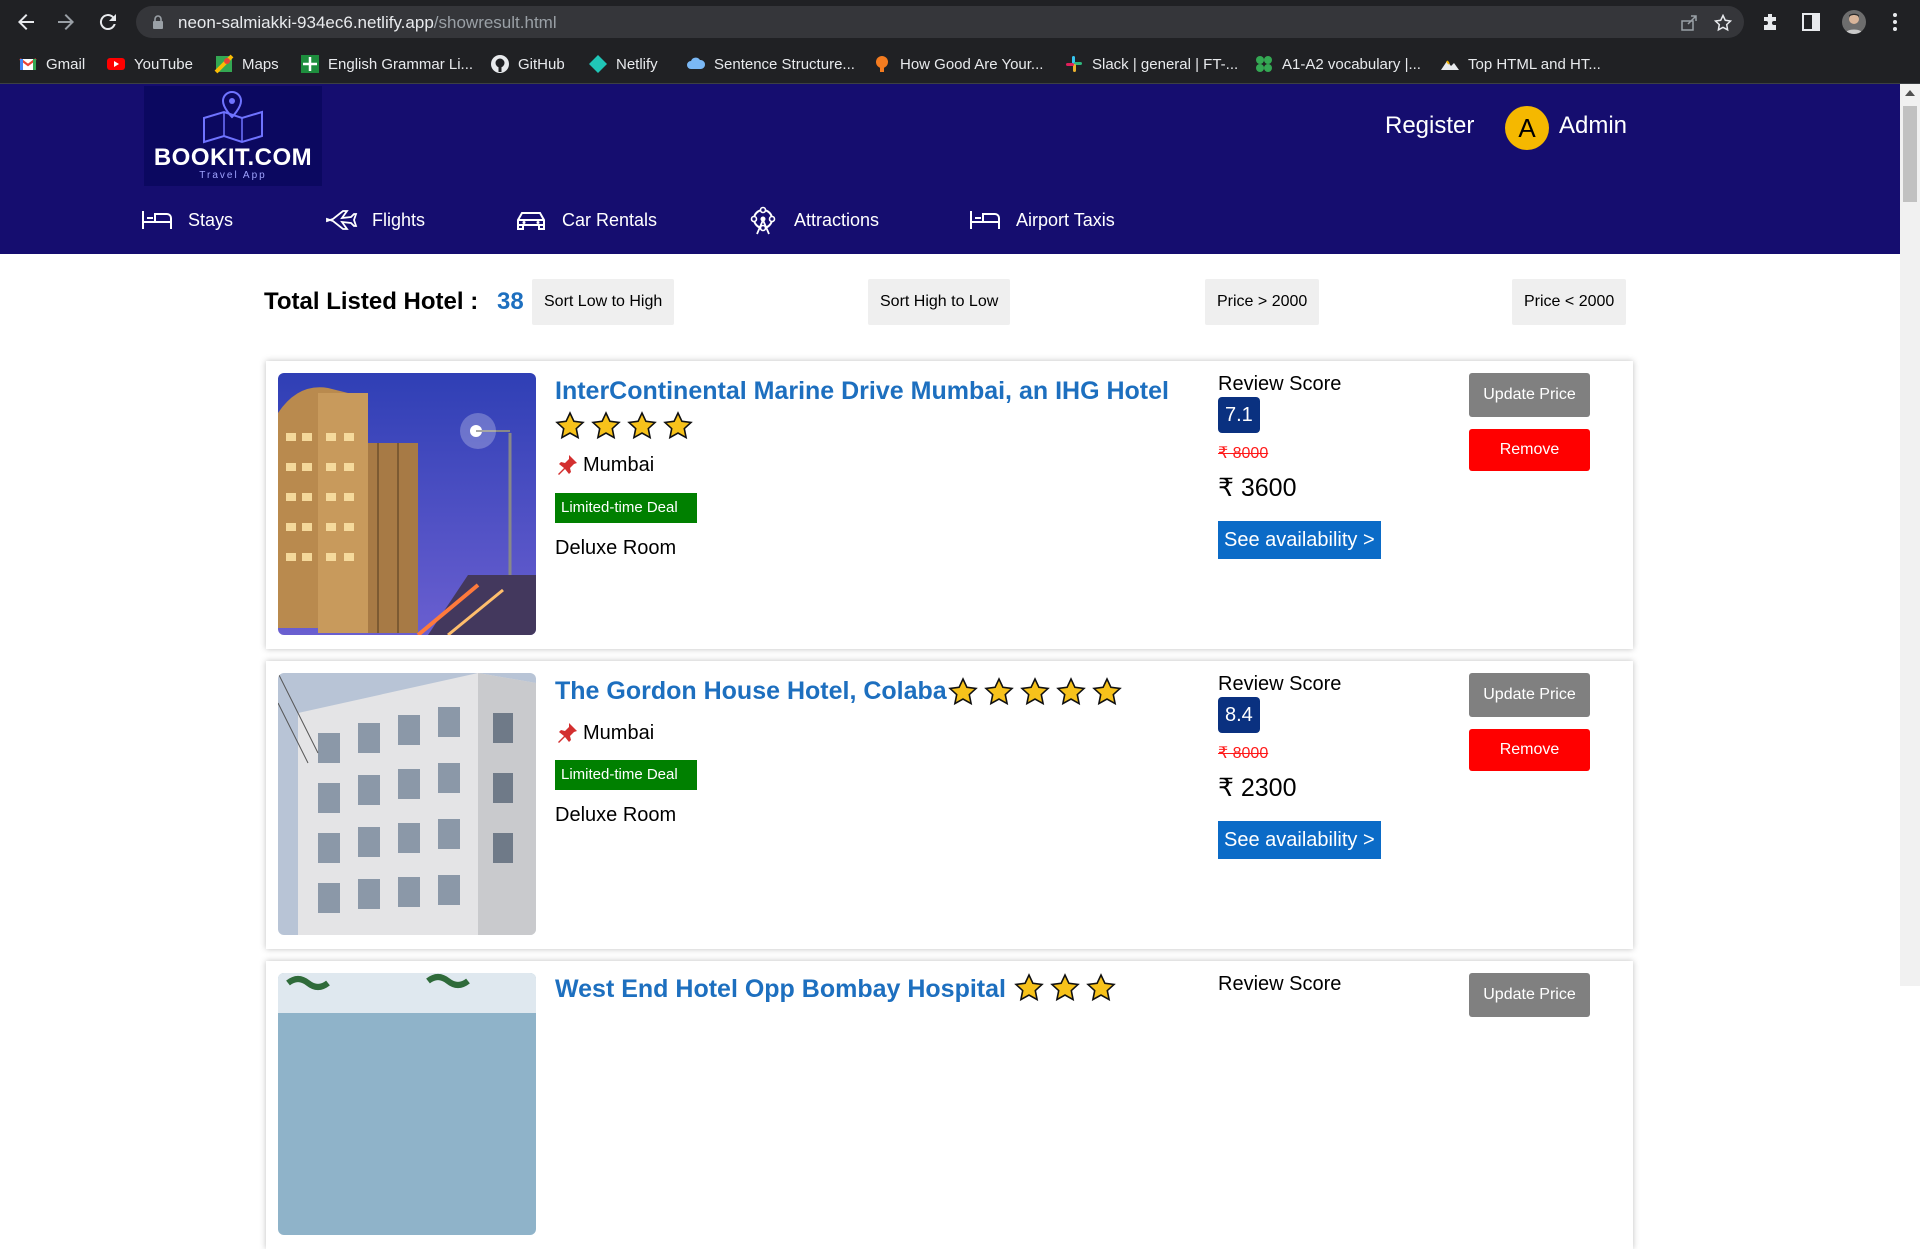 The height and width of the screenshot is (1249, 1920). Describe the element at coordinates (1593, 126) in the screenshot. I see `user-name: Admin` at that location.